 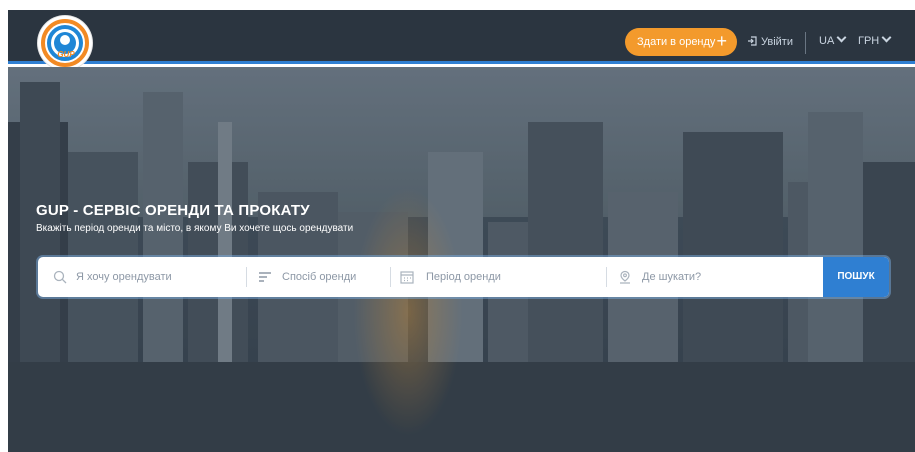 What do you see at coordinates (625, 277) in the screenshot?
I see `location-pin-icon` at bounding box center [625, 277].